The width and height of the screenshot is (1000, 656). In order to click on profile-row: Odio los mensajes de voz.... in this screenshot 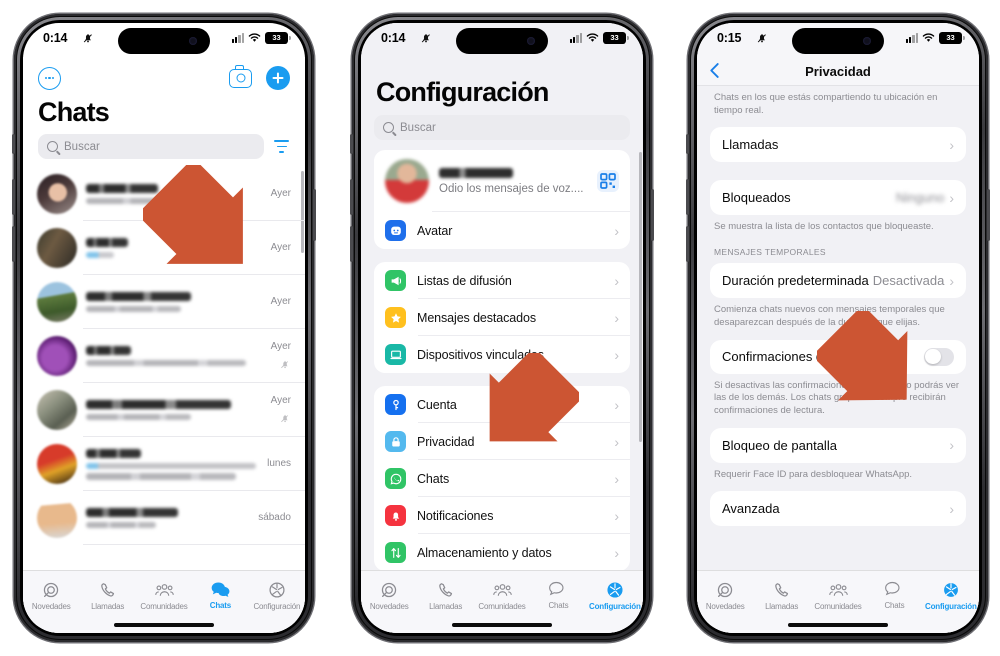, I will do `click(502, 181)`.